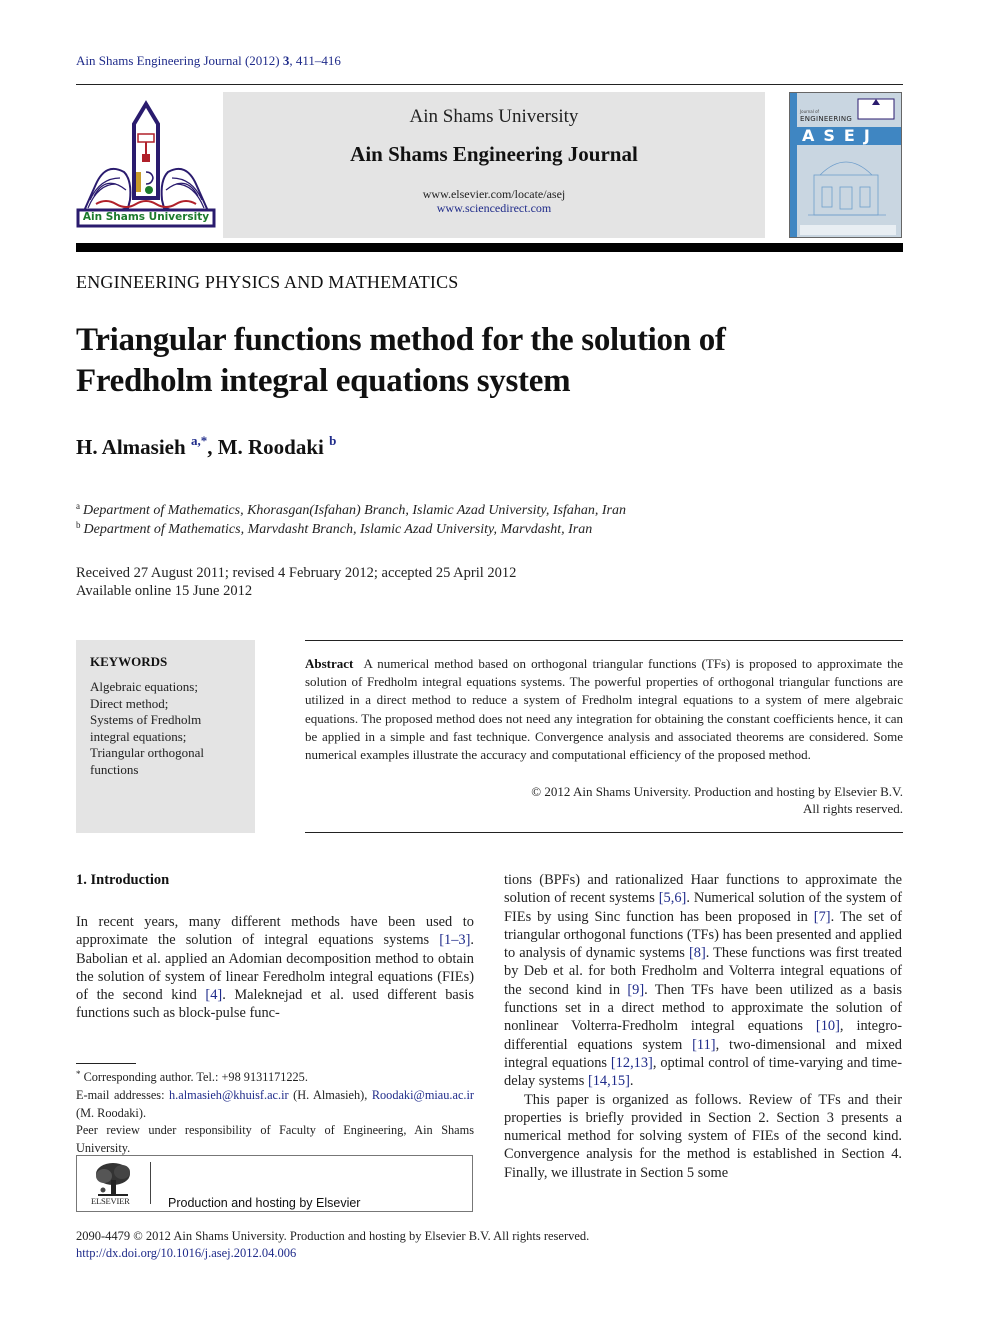 The width and height of the screenshot is (992, 1323). What do you see at coordinates (315, 60) in the screenshot?
I see `running-head-pages: , 411–416` at bounding box center [315, 60].